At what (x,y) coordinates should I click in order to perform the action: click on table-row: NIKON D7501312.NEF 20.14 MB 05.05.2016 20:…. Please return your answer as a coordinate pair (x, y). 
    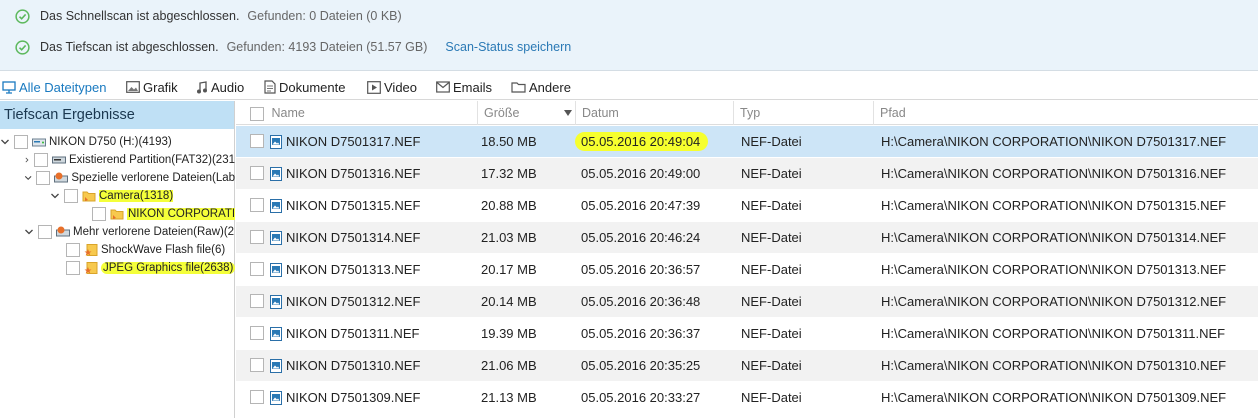
    Looking at the image, I should click on (747, 302).